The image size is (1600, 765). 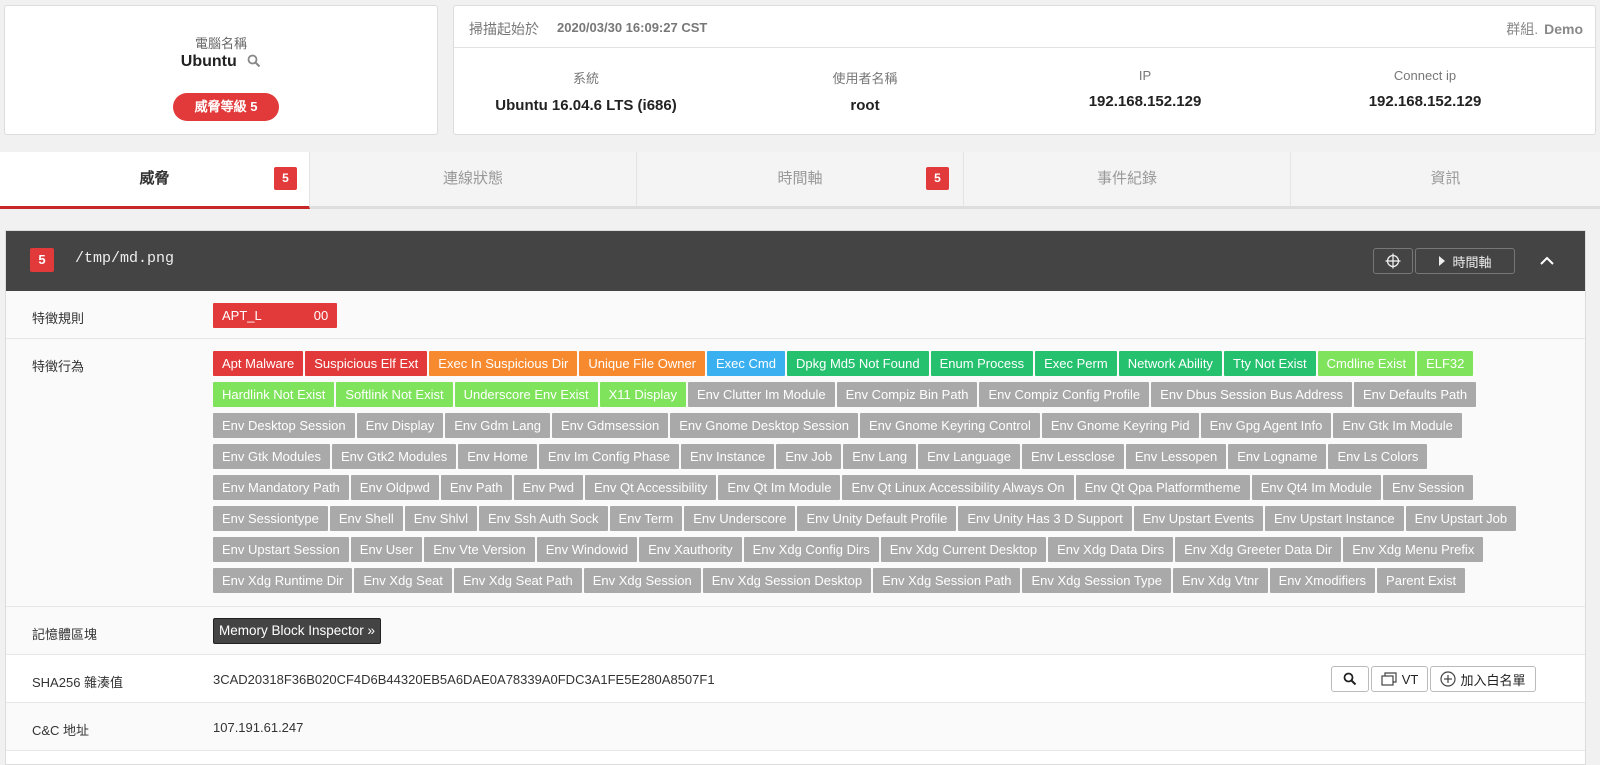 I want to click on behavior-tag: ELF32, so click(x=1445, y=363).